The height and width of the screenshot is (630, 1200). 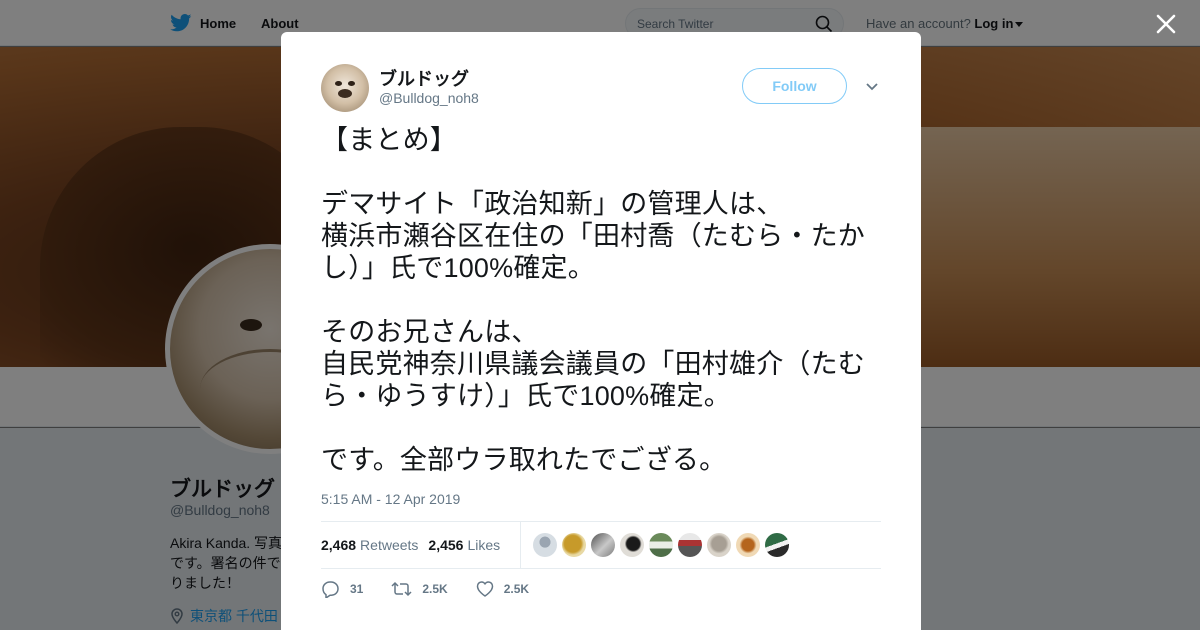 What do you see at coordinates (357, 589) in the screenshot?
I see `reply-count: 31` at bounding box center [357, 589].